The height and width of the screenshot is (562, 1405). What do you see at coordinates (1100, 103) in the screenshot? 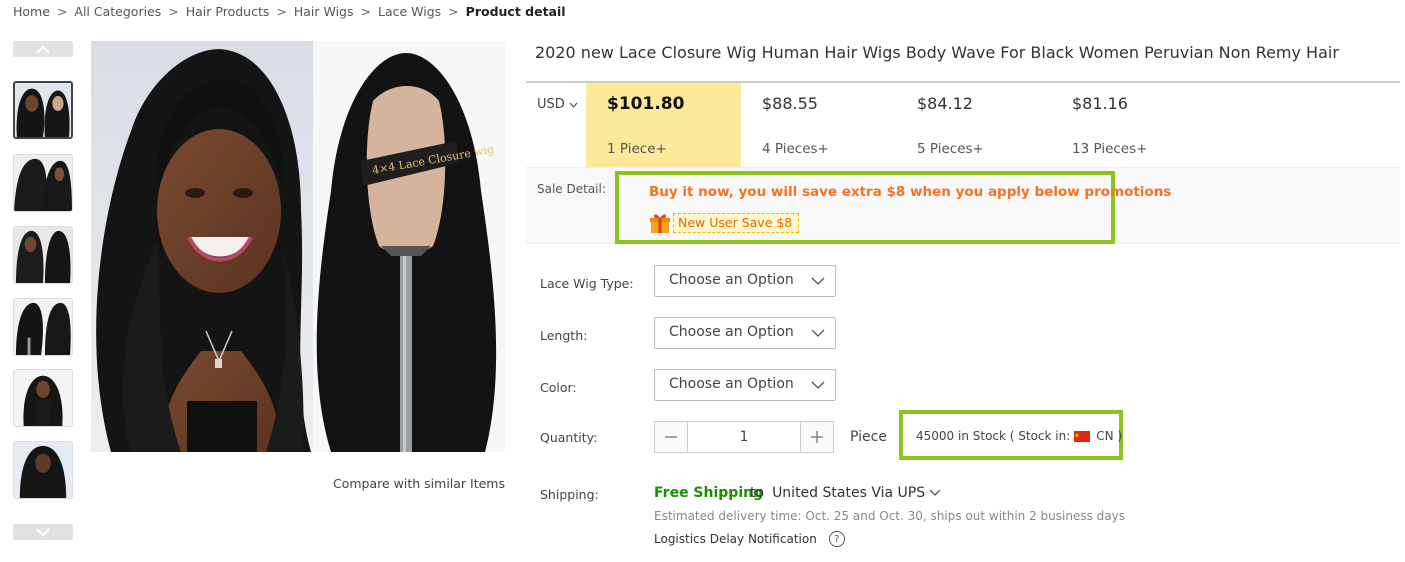
I see `tier-price: $81.16` at bounding box center [1100, 103].